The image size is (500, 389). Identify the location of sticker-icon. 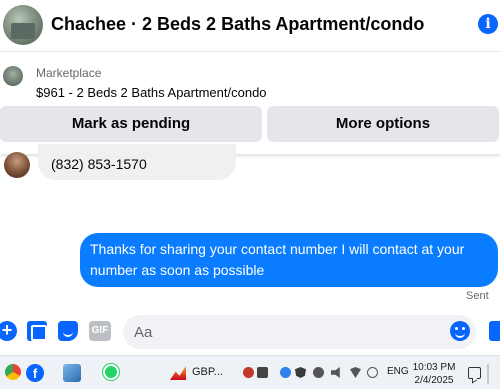
(68, 331).